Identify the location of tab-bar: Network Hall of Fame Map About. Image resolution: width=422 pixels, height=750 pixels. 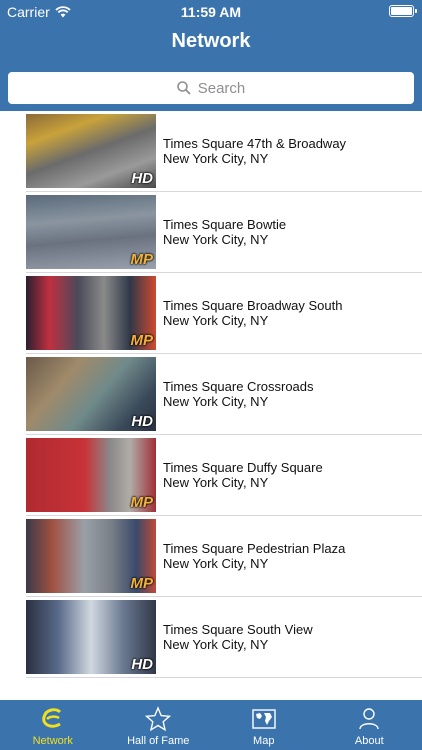
(211, 725).